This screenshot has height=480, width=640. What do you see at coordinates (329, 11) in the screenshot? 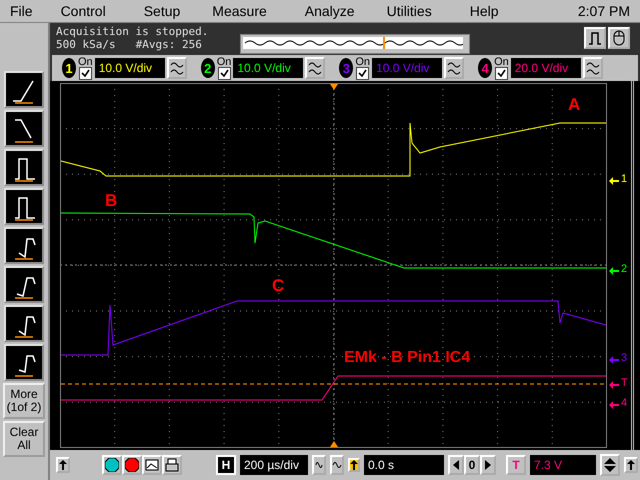
I see `menu-item: Analyze` at bounding box center [329, 11].